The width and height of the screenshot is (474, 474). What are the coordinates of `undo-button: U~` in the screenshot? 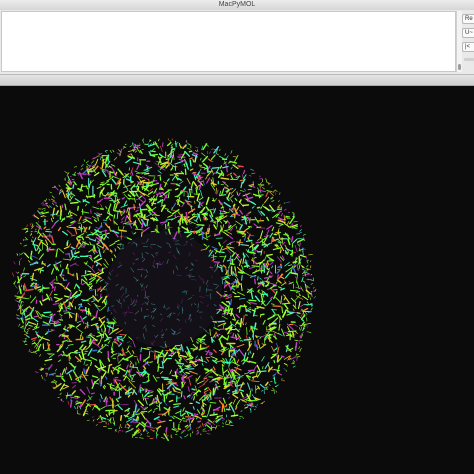 It's located at (468, 33).